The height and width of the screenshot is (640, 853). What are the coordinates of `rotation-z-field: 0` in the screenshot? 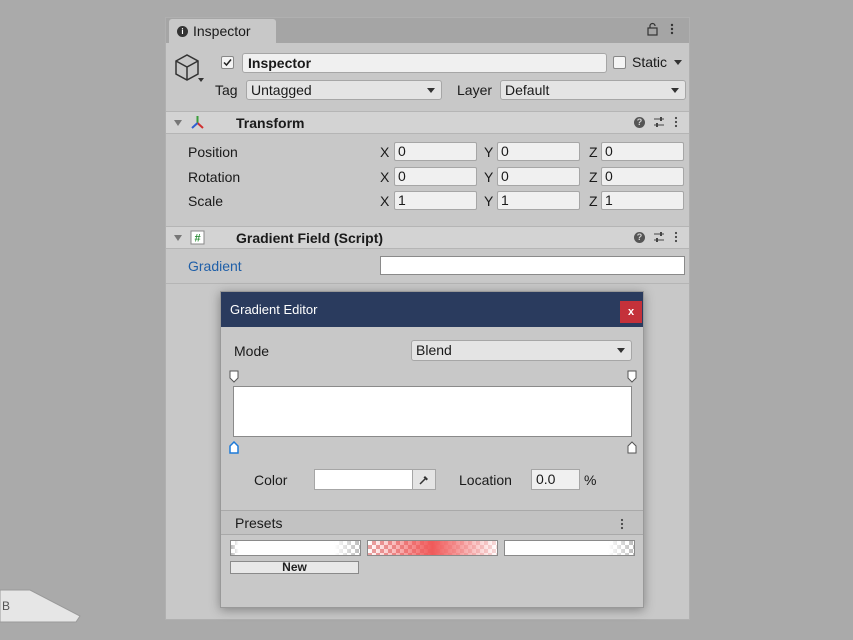 It's located at (642, 176).